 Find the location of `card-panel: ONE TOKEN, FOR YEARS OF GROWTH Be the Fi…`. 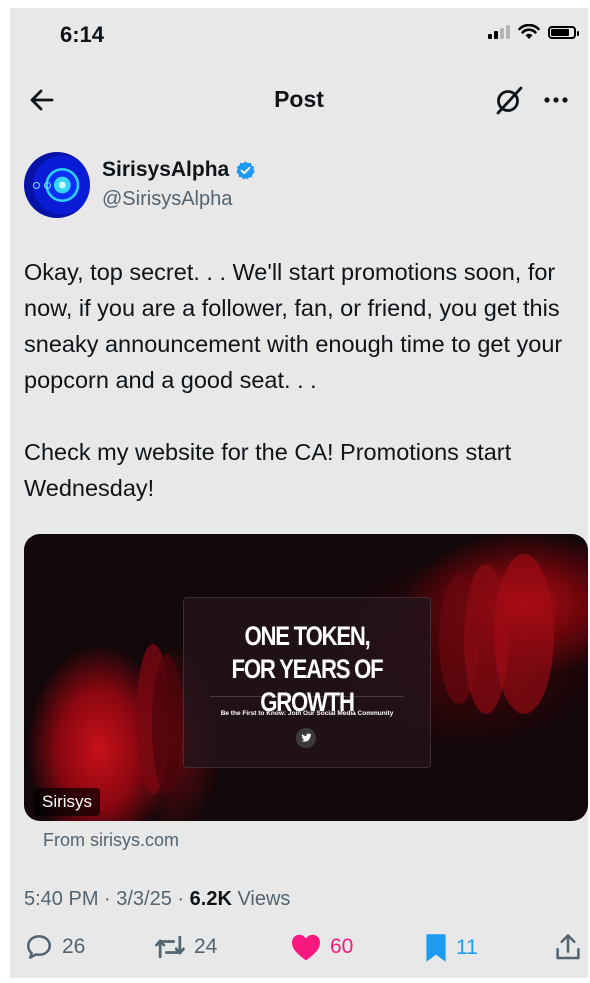

card-panel: ONE TOKEN, FOR YEARS OF GROWTH Be the Fi… is located at coordinates (307, 682).